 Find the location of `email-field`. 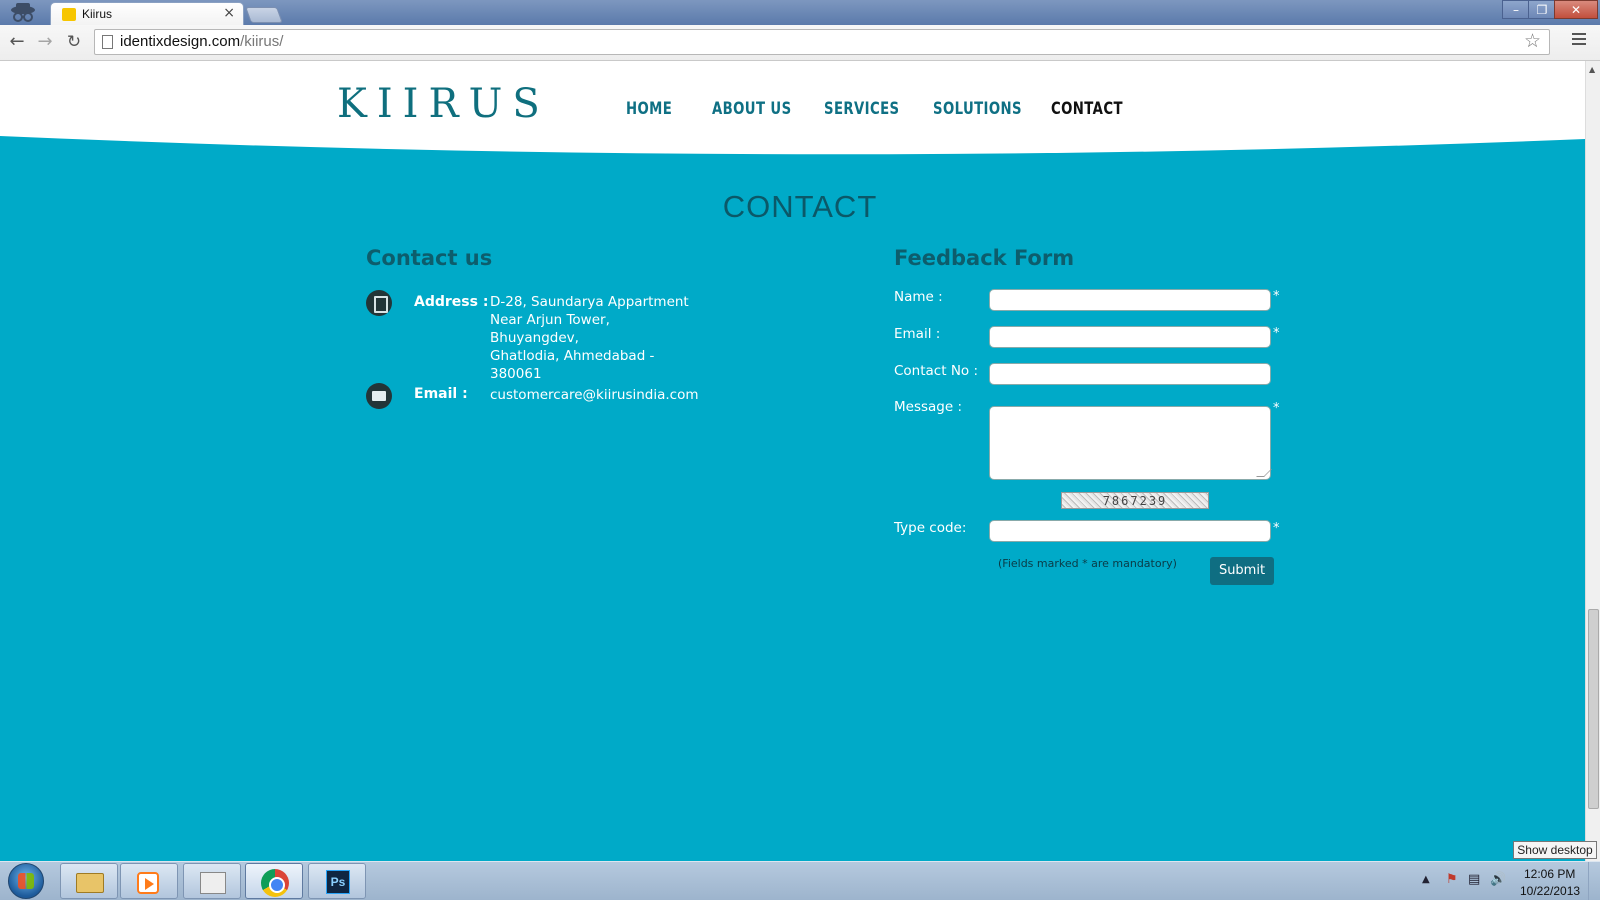

email-field is located at coordinates (1130, 337).